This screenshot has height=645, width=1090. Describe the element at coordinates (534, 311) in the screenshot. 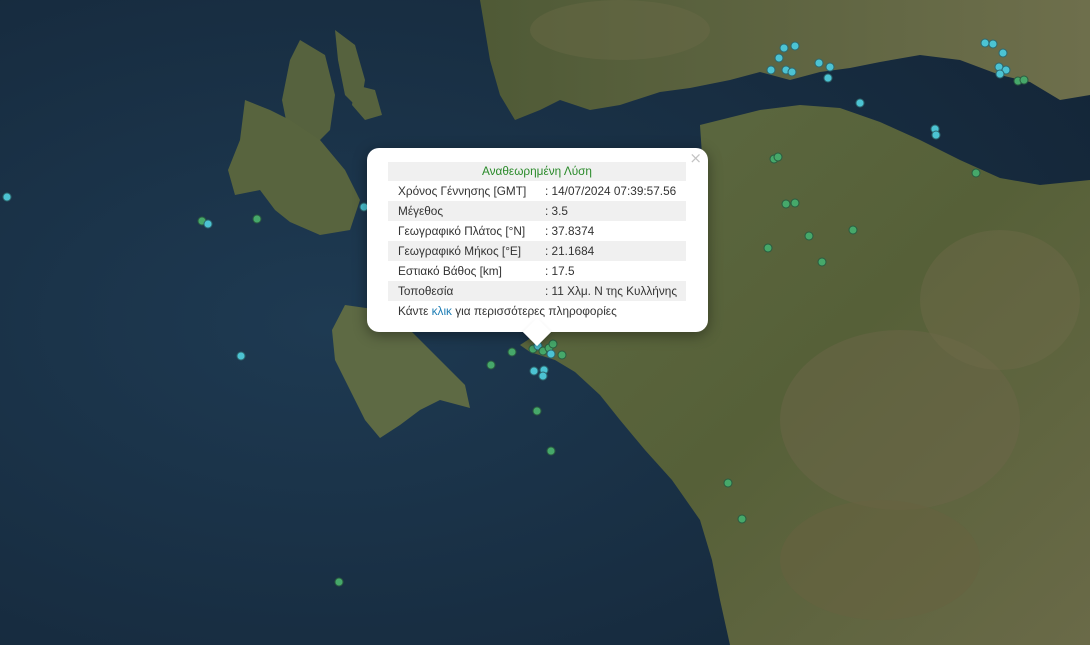

I see `more-info-suffix: για περισσότερες πληροφορίες` at that location.